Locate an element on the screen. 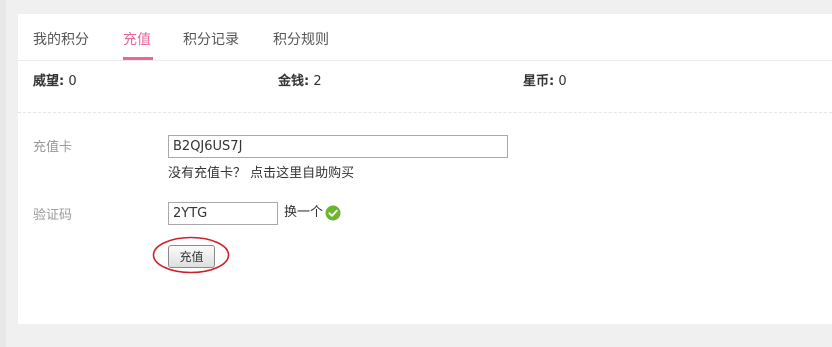  stat-prestige-label: 威望: is located at coordinates (49, 81).